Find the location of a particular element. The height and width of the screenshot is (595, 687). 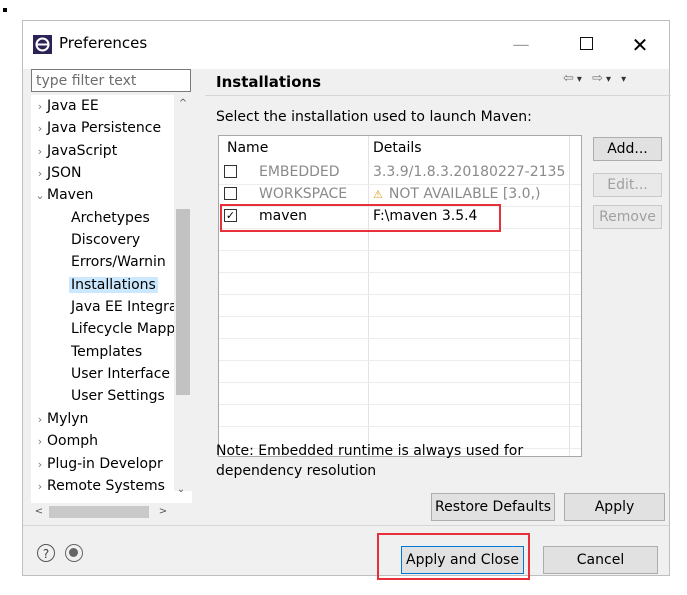

restore-defaults-button: Restore Defaults is located at coordinates (493, 507).